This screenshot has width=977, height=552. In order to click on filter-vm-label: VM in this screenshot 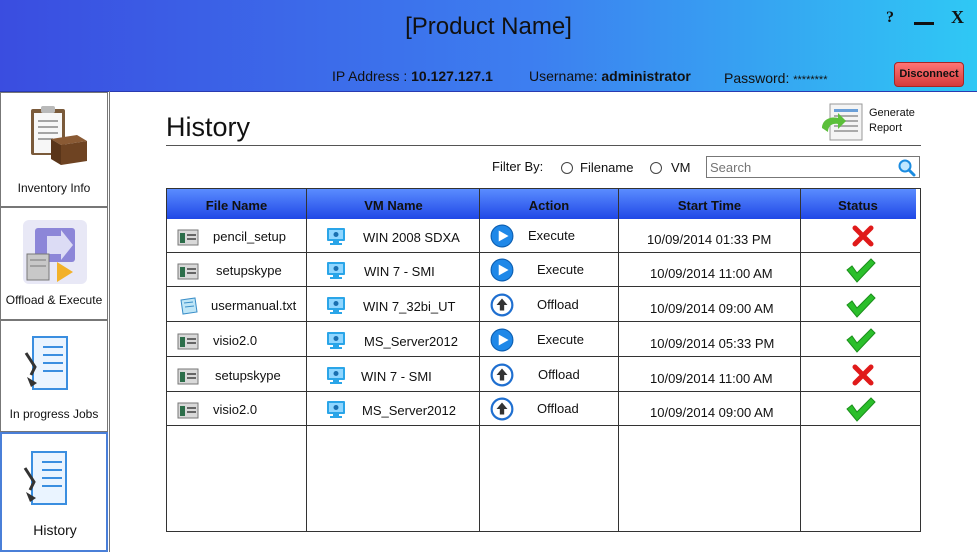, I will do `click(681, 167)`.